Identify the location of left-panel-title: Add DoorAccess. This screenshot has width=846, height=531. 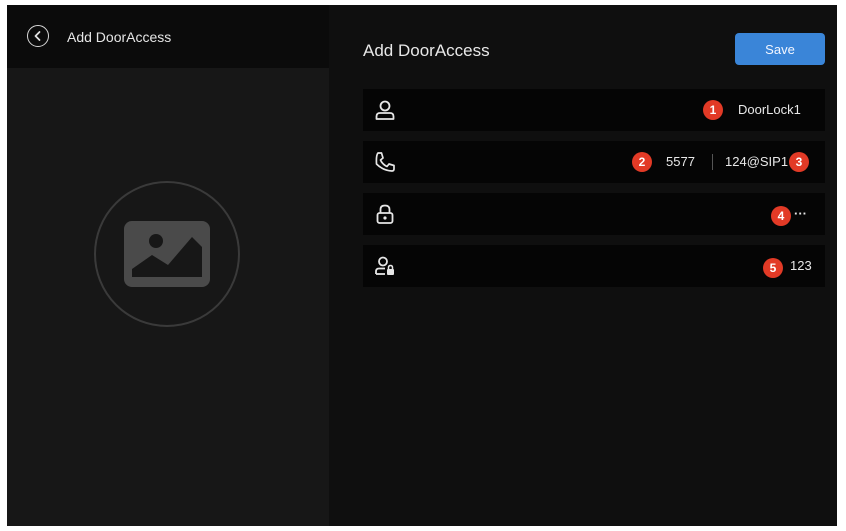
(119, 37).